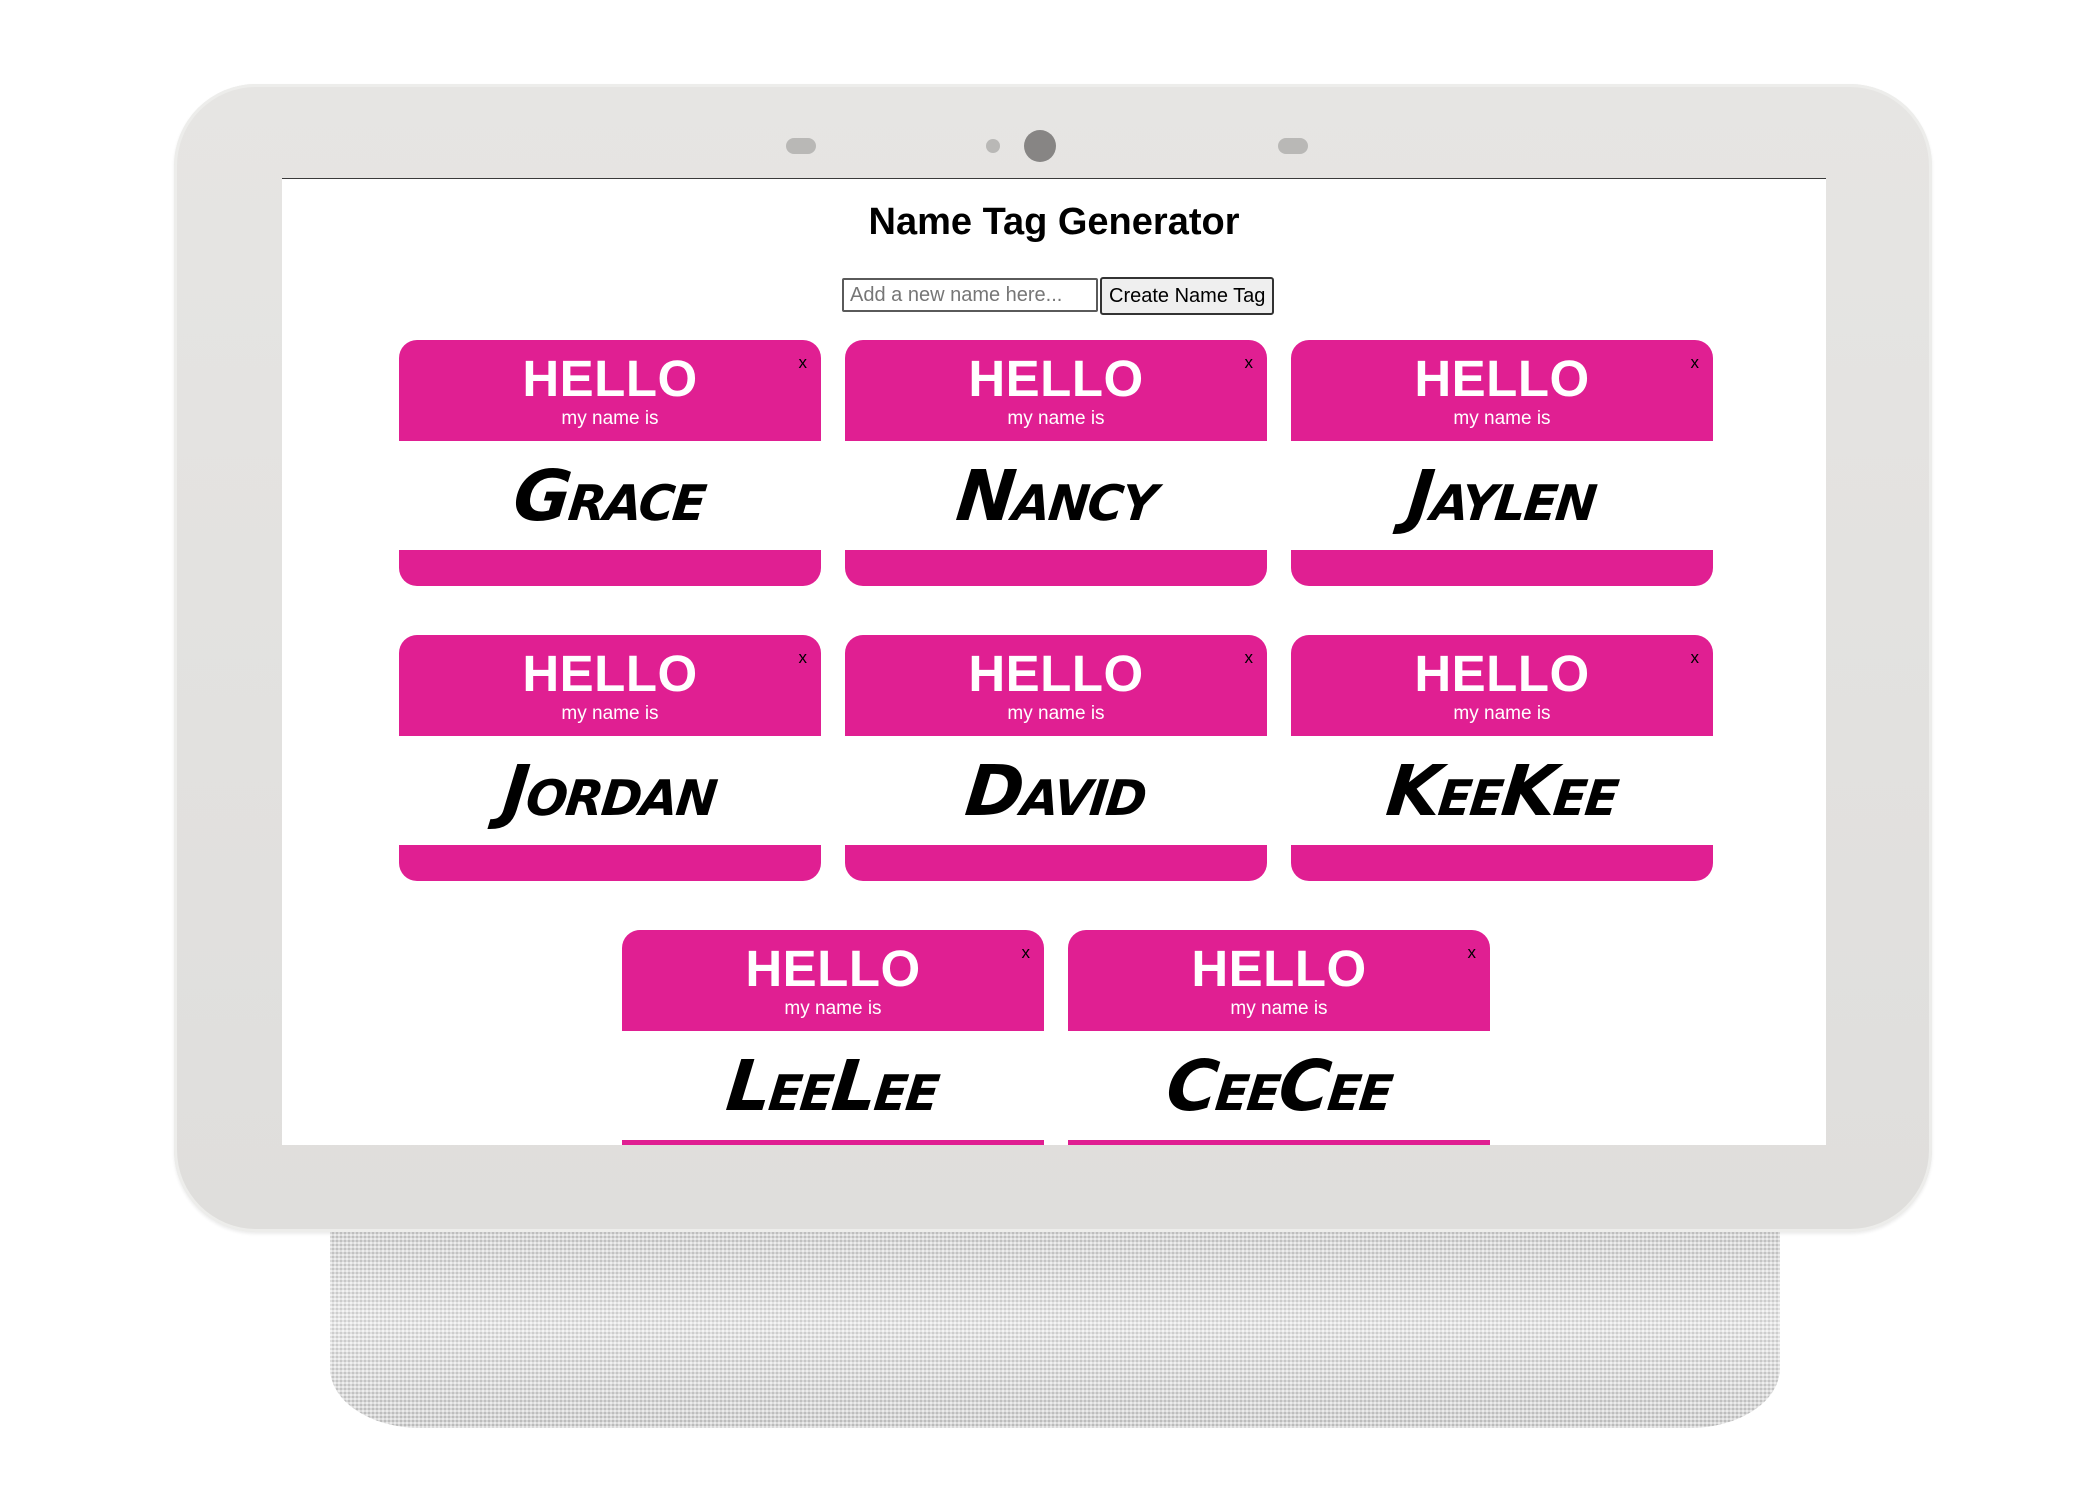 This screenshot has height=1500, width=2100. I want to click on name-tag: HELLO my name is x KeeKee, so click(1502, 758).